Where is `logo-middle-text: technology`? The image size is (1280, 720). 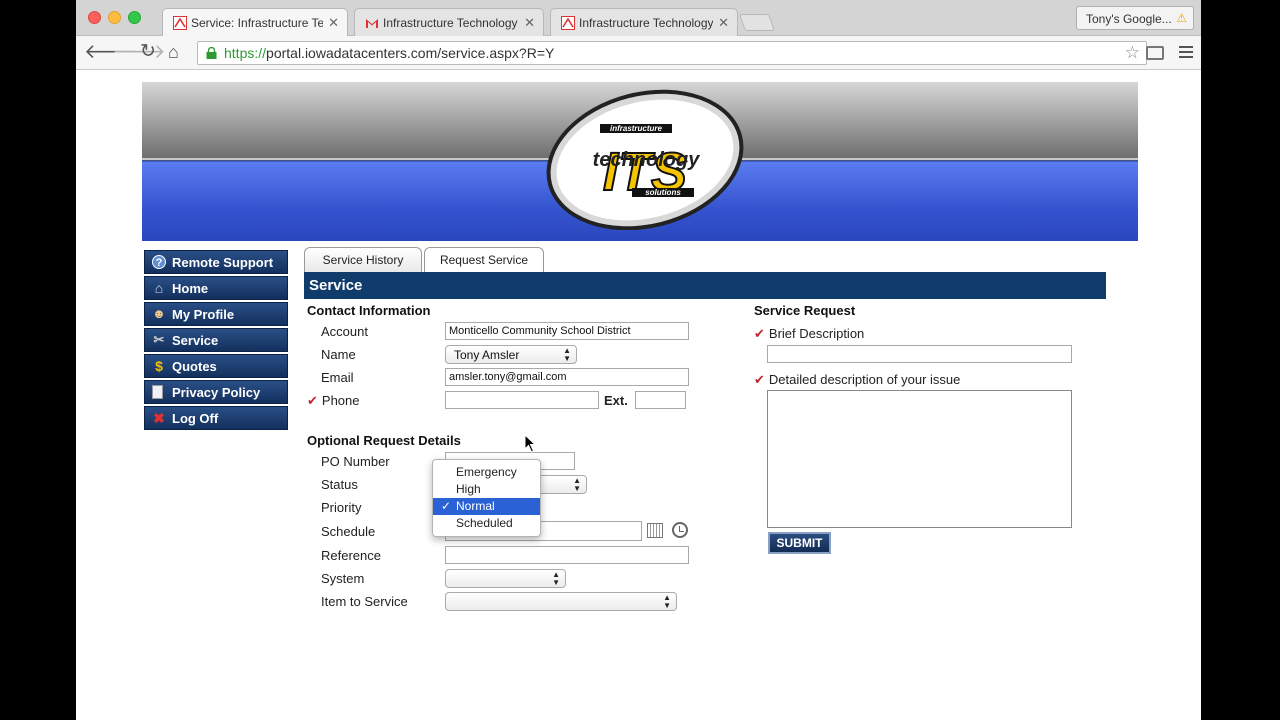
logo-middle-text: technology is located at coordinates (647, 160).